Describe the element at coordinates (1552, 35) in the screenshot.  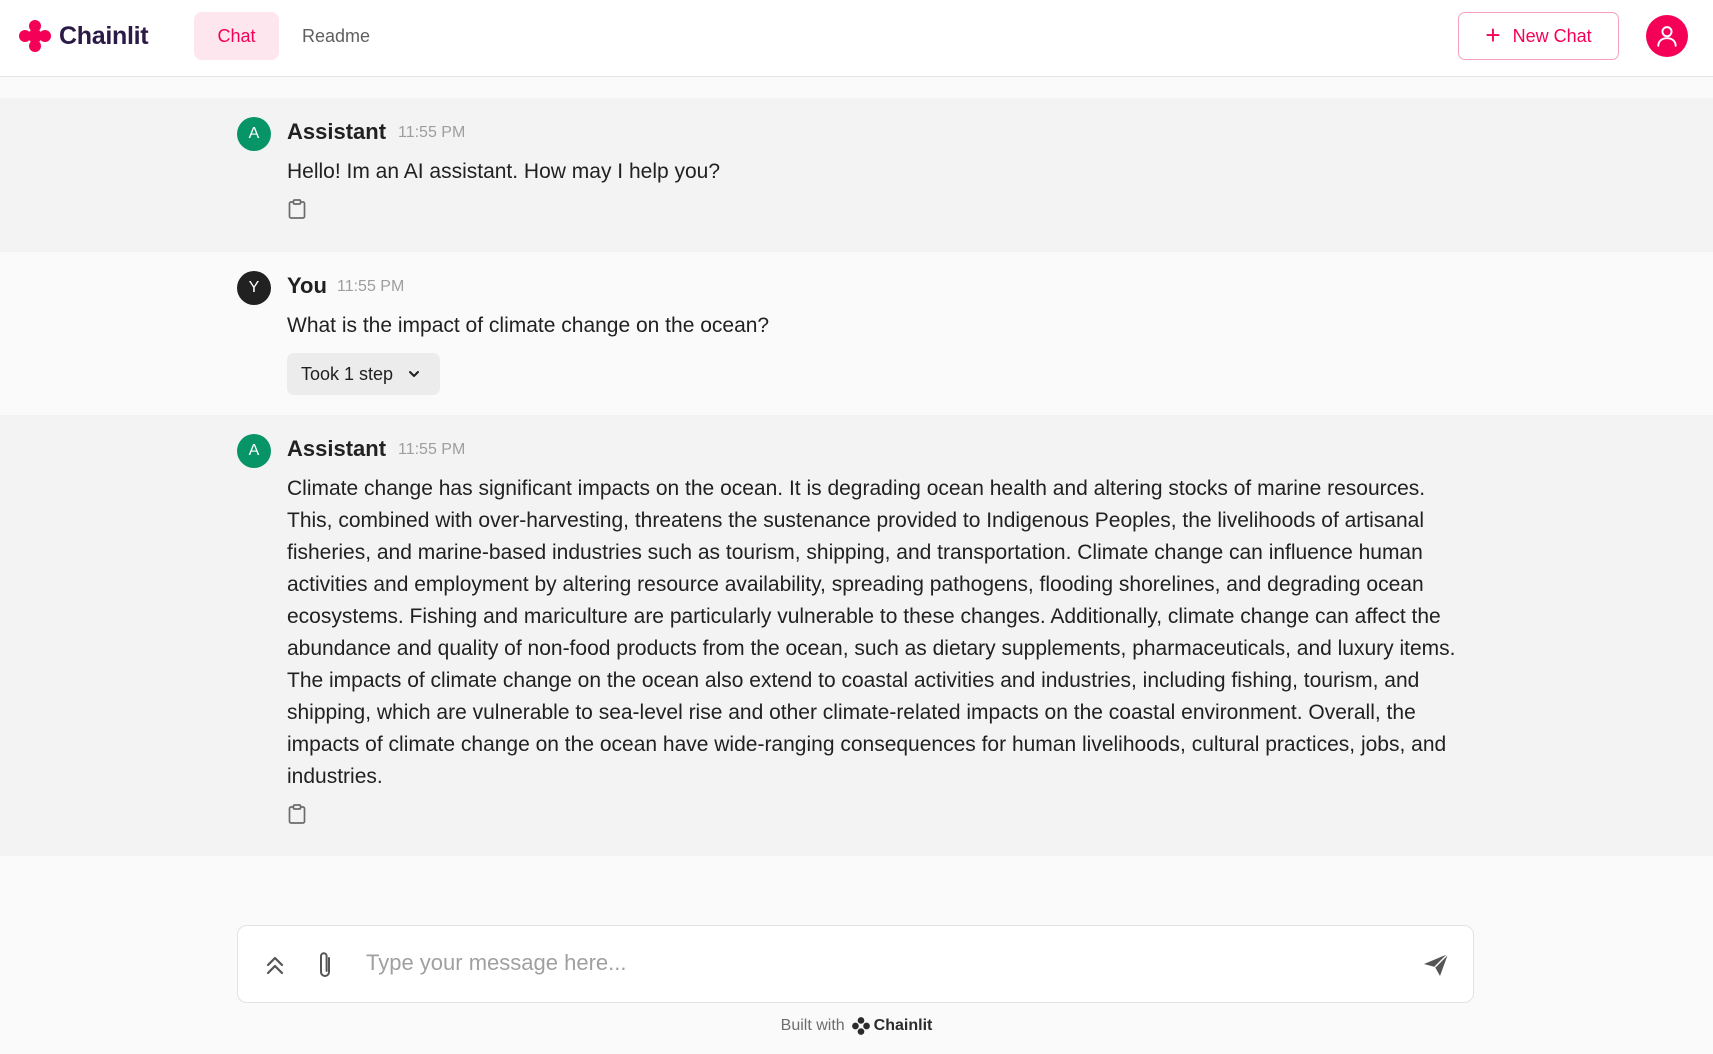
I see `new-chat-label: New Chat` at that location.